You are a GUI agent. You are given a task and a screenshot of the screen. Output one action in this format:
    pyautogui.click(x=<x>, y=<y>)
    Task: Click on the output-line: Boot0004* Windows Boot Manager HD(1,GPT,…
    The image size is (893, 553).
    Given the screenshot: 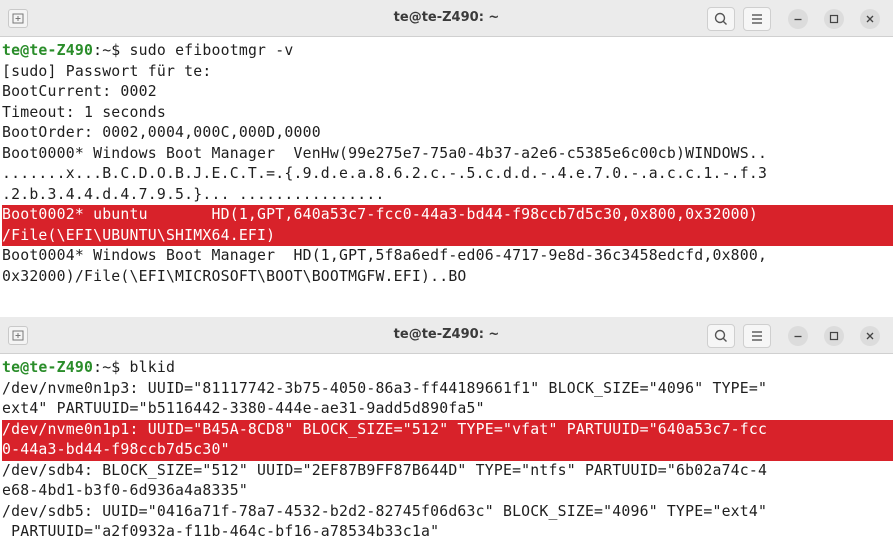 What is the action you would take?
    pyautogui.click(x=385, y=255)
    